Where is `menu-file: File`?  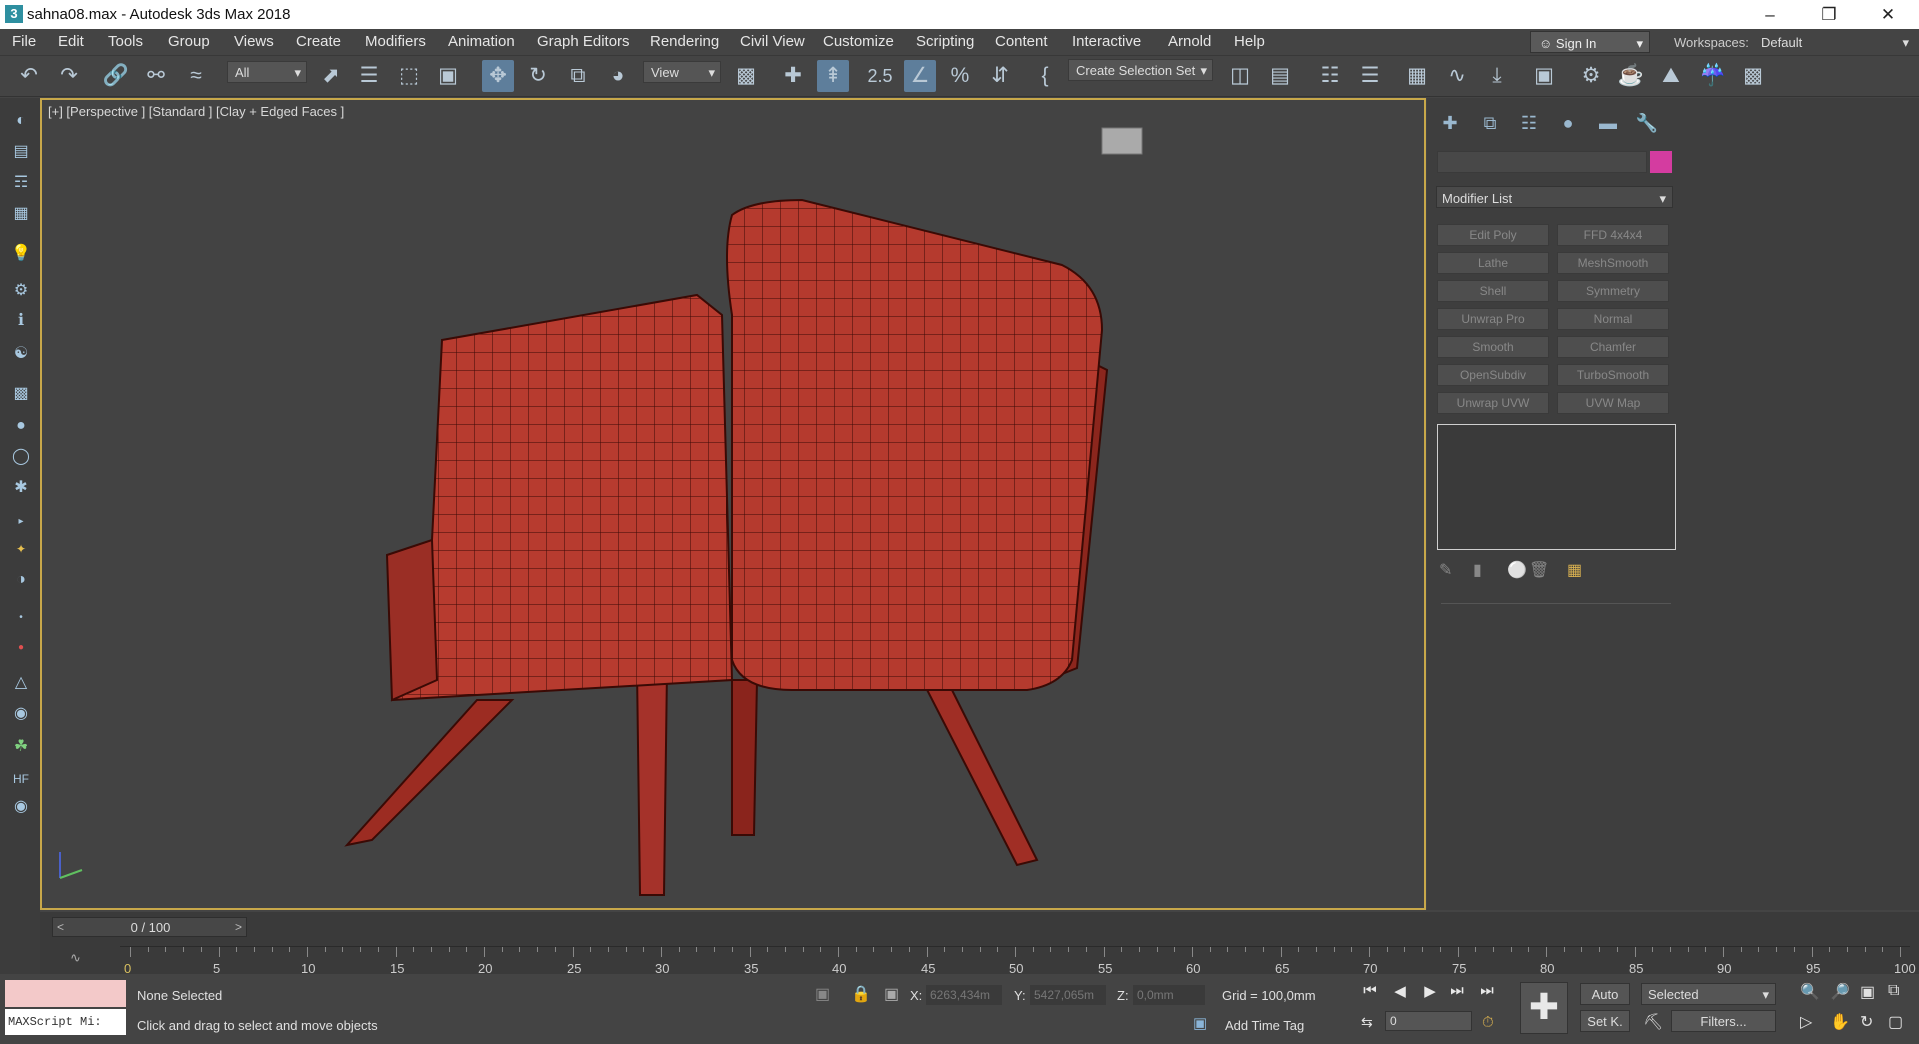
menu-file: File is located at coordinates (24, 41).